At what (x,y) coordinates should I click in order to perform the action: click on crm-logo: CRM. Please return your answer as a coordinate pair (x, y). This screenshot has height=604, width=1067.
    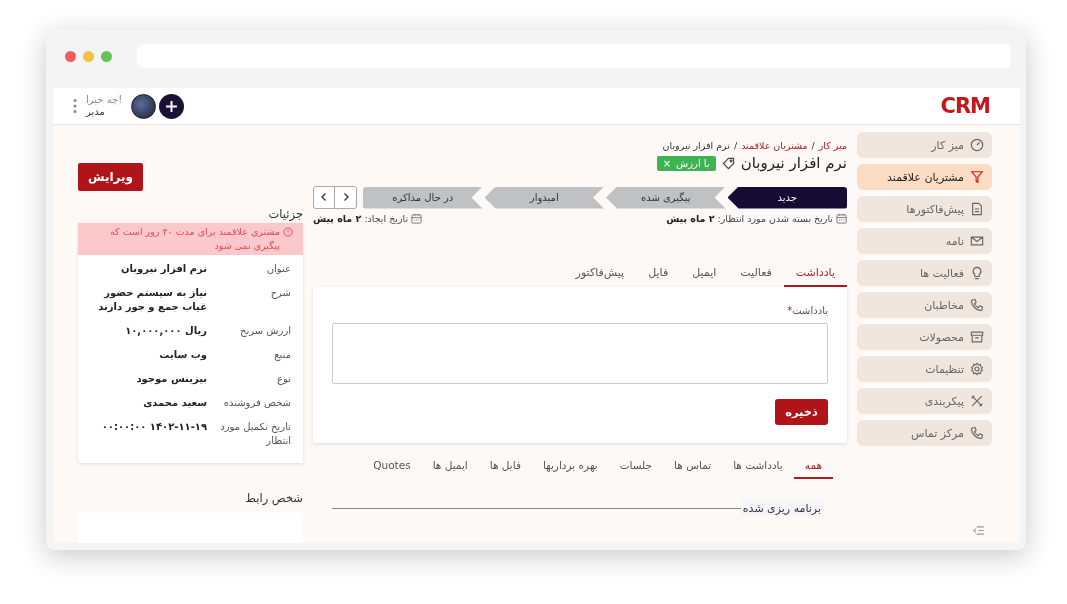
    Looking at the image, I should click on (965, 106).